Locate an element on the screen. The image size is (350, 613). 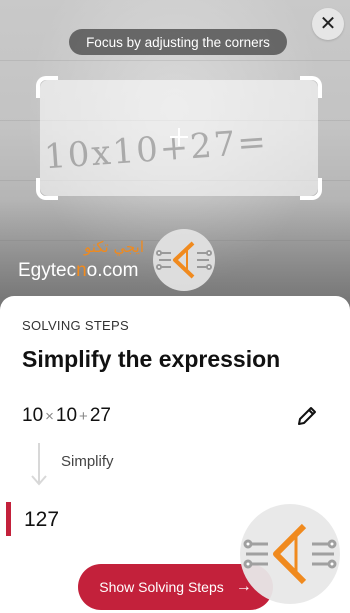
pencil-icon is located at coordinates (307, 416).